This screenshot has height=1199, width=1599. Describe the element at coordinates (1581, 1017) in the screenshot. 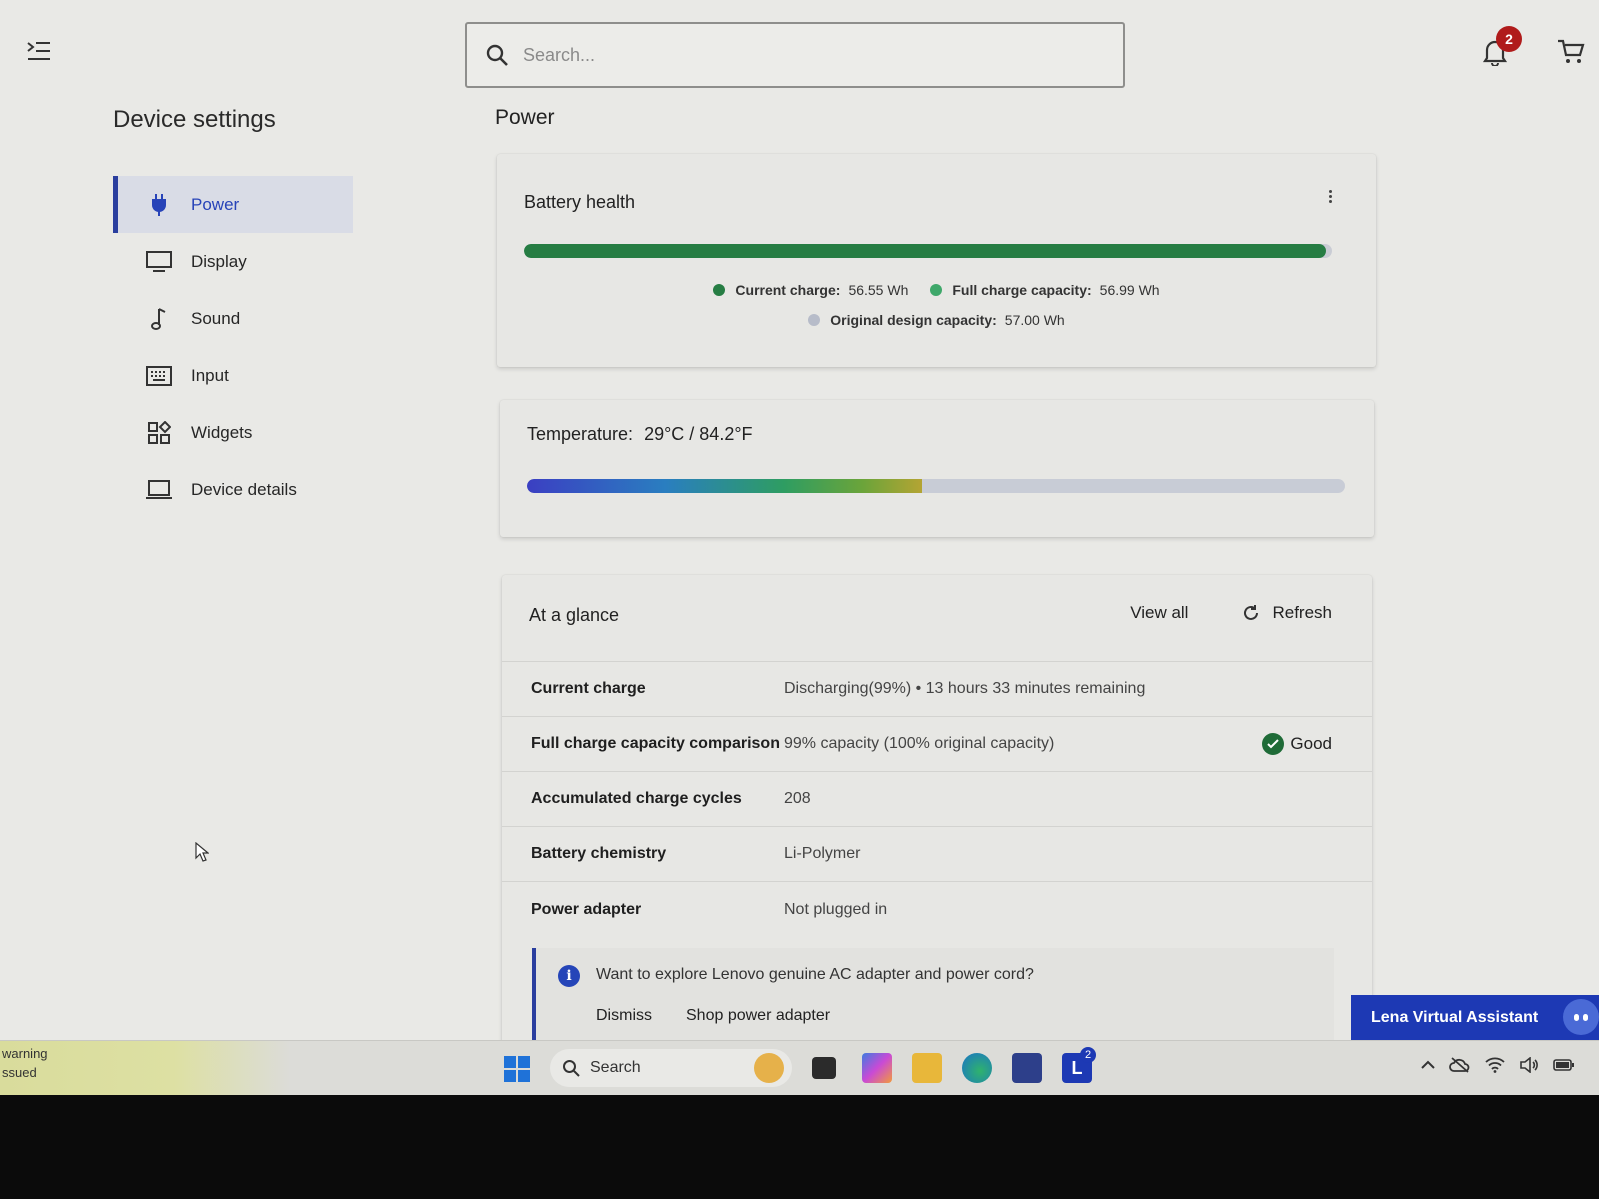

I see `assistant-bot-icon` at that location.